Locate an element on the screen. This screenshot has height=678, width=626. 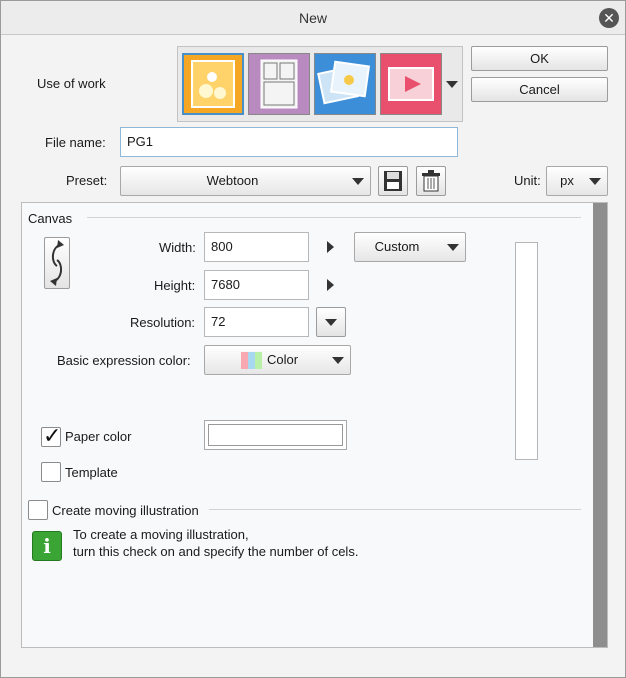
unit-value: px is located at coordinates (567, 180).